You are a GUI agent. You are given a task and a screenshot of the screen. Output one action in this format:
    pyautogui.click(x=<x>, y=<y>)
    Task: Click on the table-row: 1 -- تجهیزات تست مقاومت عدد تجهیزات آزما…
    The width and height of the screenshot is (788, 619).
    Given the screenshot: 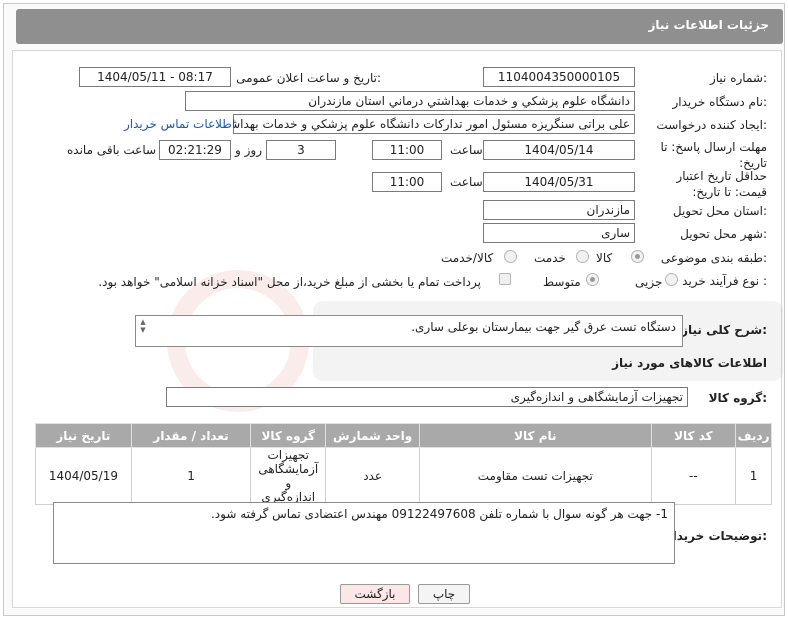 What is the action you would take?
    pyautogui.click(x=403, y=476)
    